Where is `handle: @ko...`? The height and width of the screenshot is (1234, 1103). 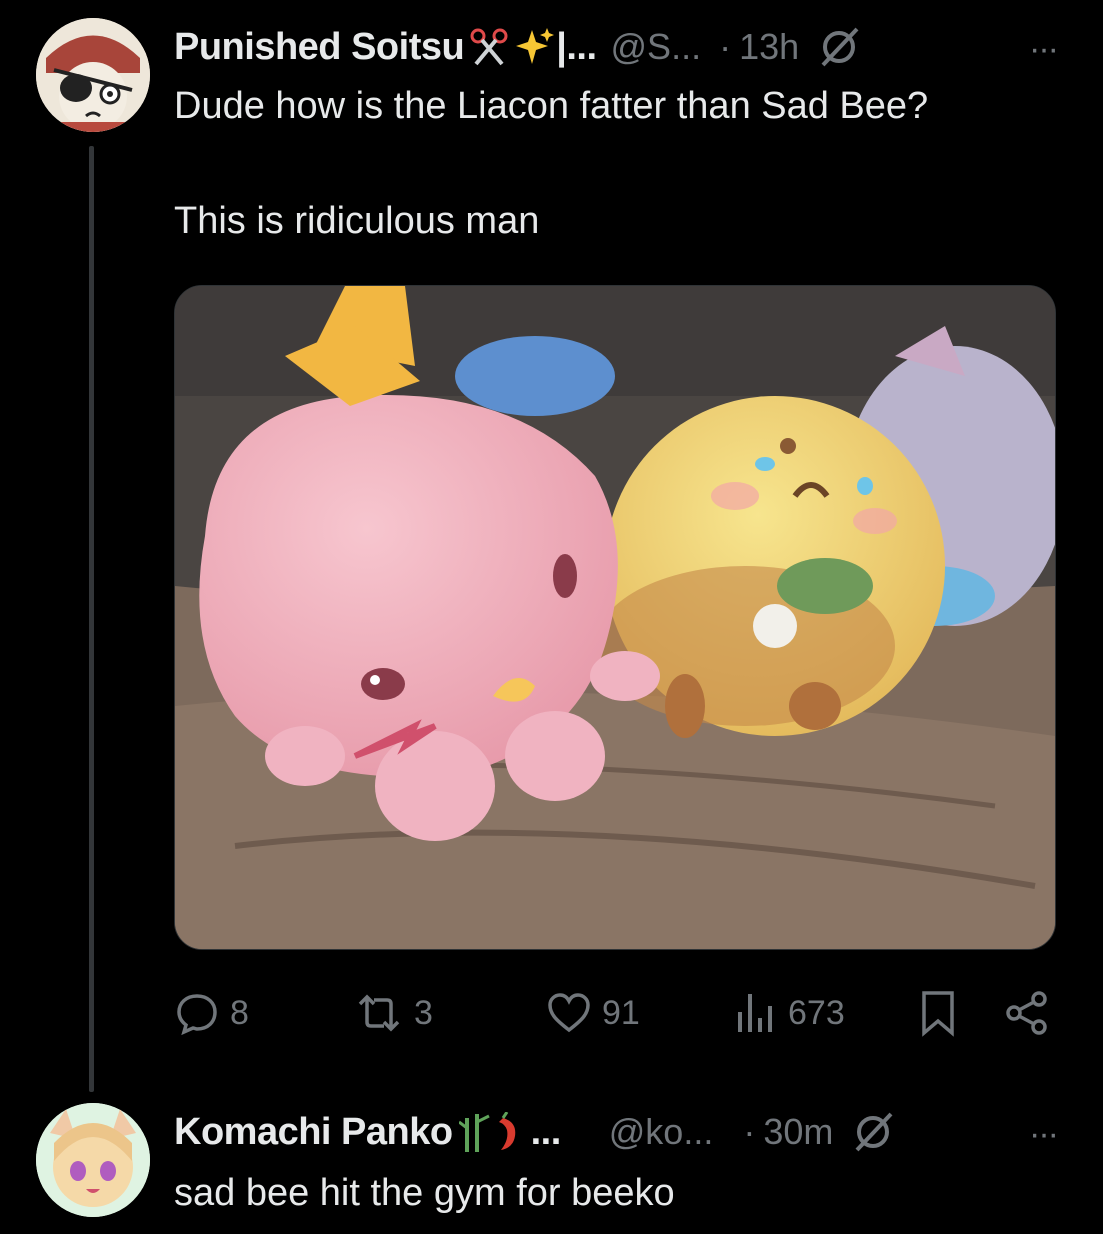 handle: @ko... is located at coordinates (661, 1132).